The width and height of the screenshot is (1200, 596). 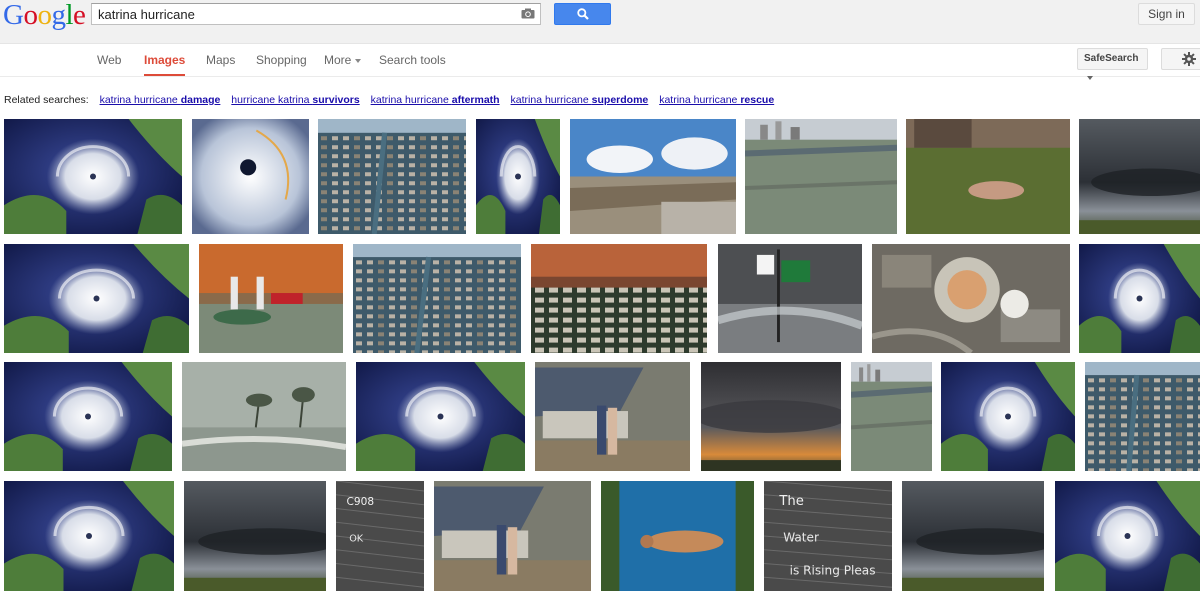 What do you see at coordinates (791, 501) in the screenshot?
I see `svg-text: The` at bounding box center [791, 501].